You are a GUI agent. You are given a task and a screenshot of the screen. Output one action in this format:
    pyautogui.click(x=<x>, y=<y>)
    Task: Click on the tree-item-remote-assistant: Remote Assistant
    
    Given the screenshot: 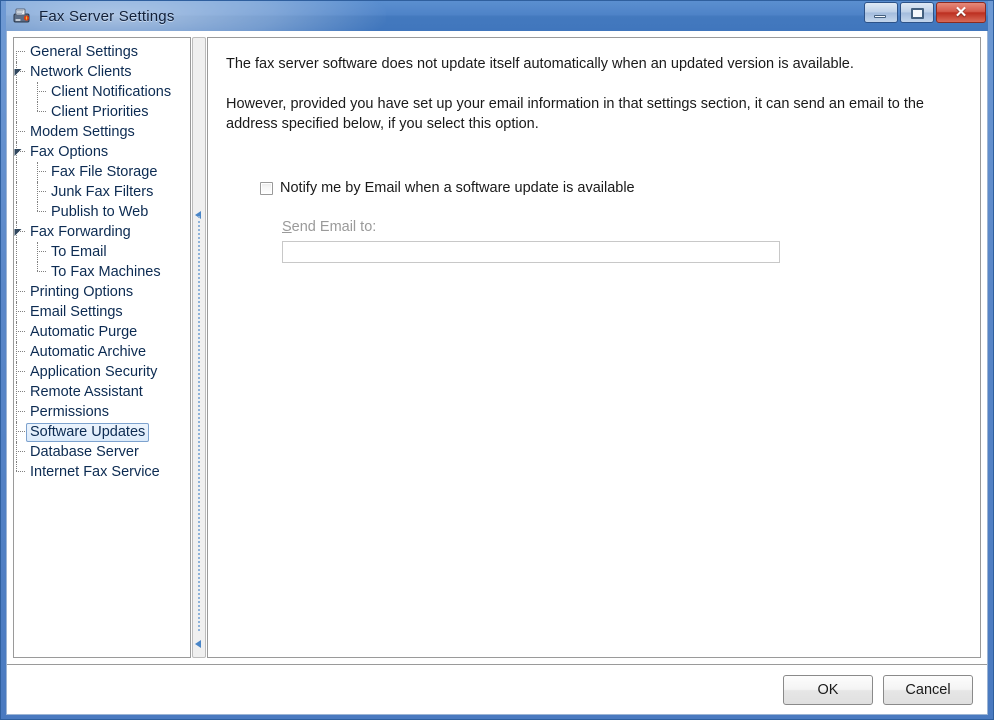 What is the action you would take?
    pyautogui.click(x=102, y=392)
    